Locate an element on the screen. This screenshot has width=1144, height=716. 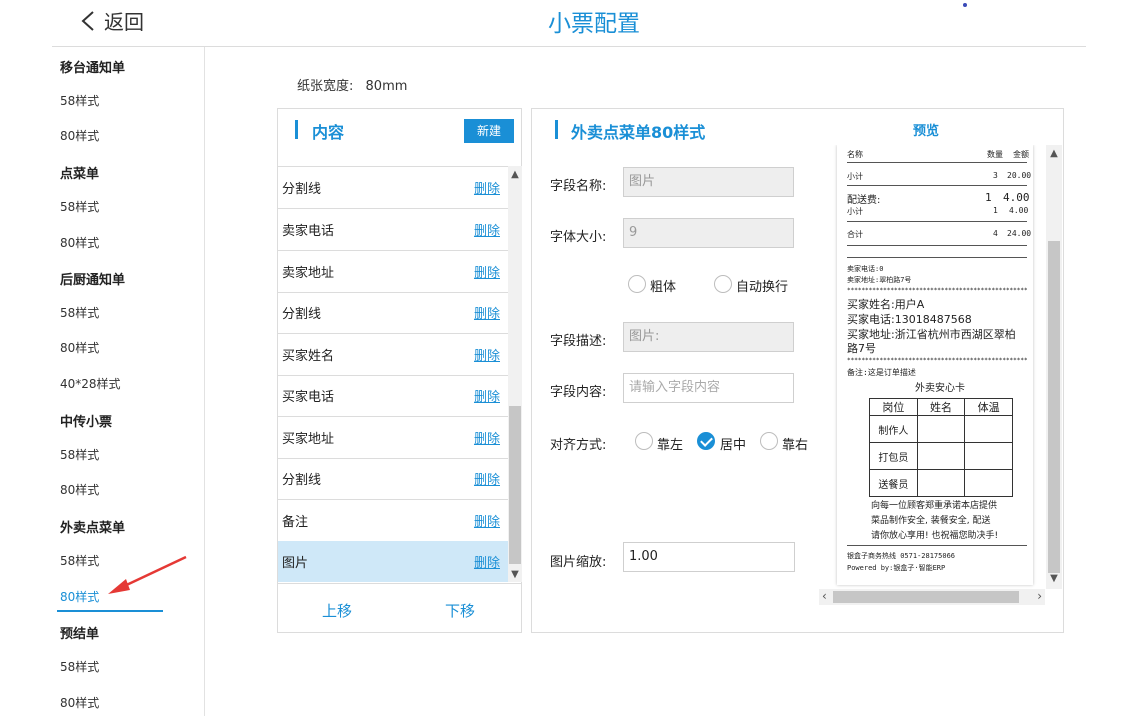
content-header: 内容 新建 is located at coordinates (399, 138).